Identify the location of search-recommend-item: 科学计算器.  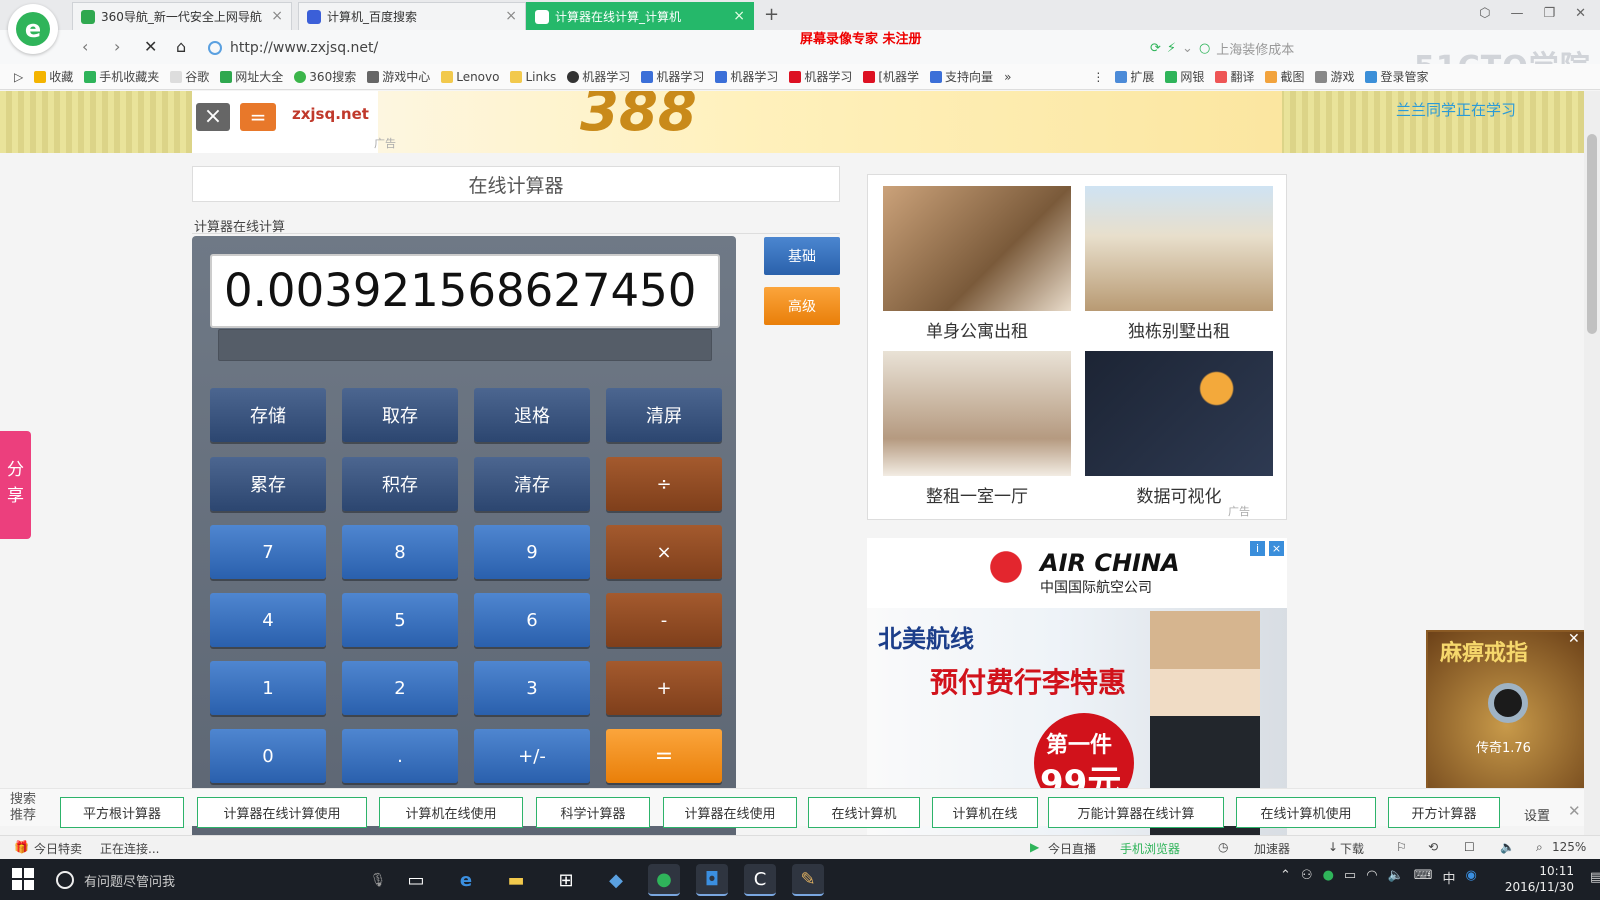
(593, 812).